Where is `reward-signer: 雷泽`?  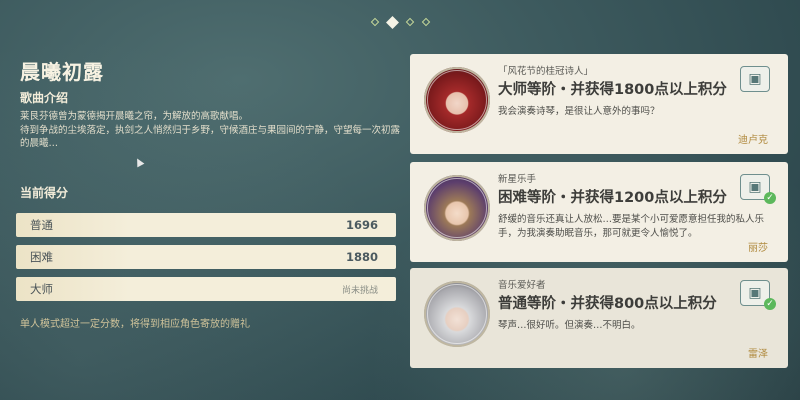 reward-signer: 雷泽 is located at coordinates (758, 354).